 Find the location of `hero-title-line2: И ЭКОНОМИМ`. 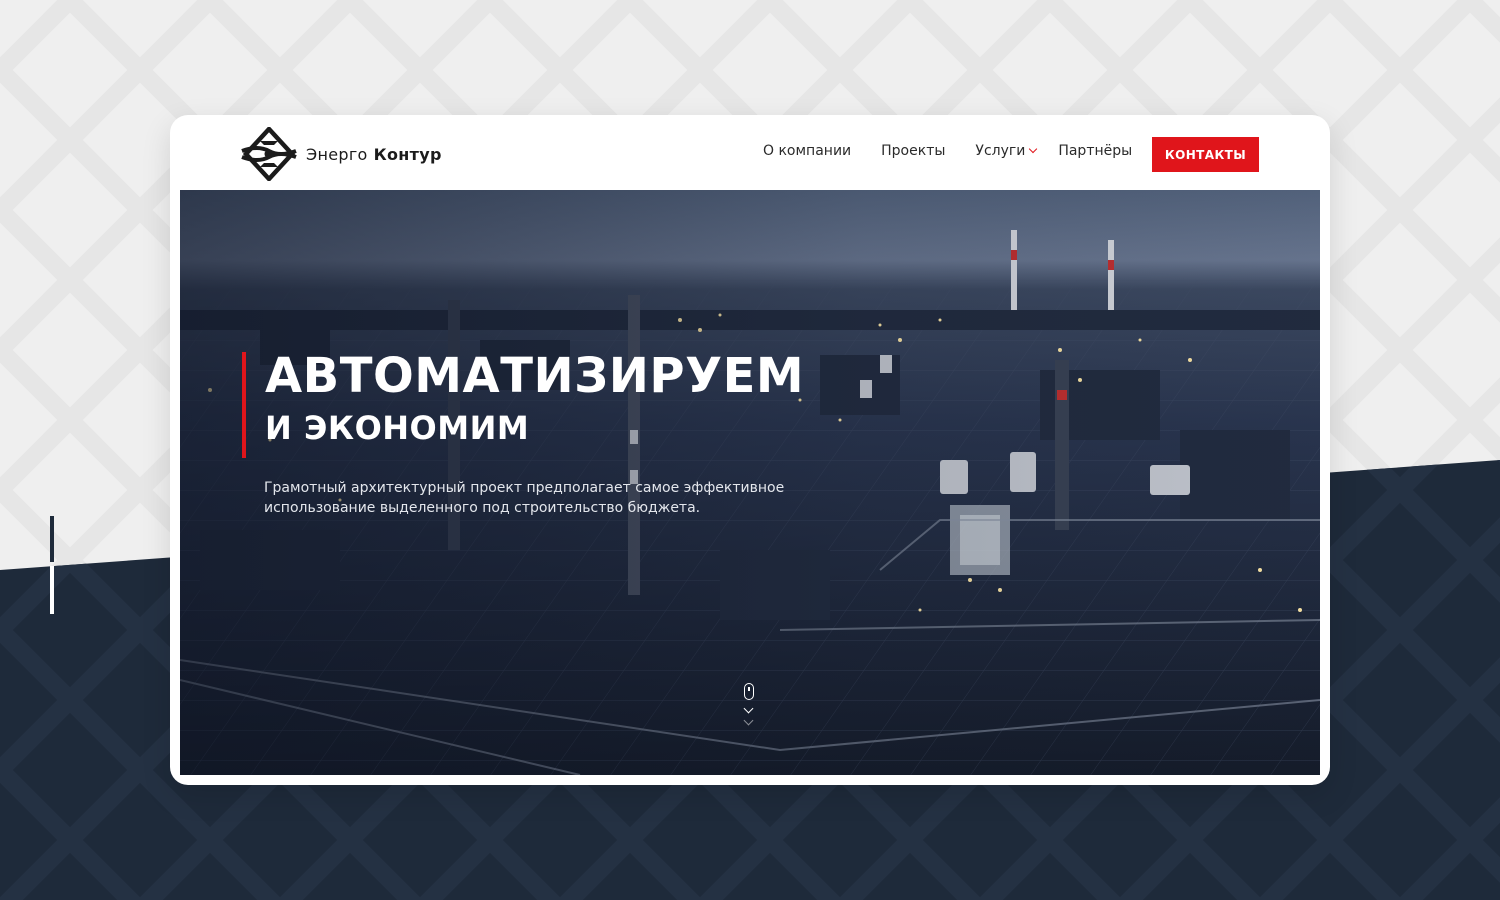

hero-title-line2: И ЭКОНОМИМ is located at coordinates (397, 428).